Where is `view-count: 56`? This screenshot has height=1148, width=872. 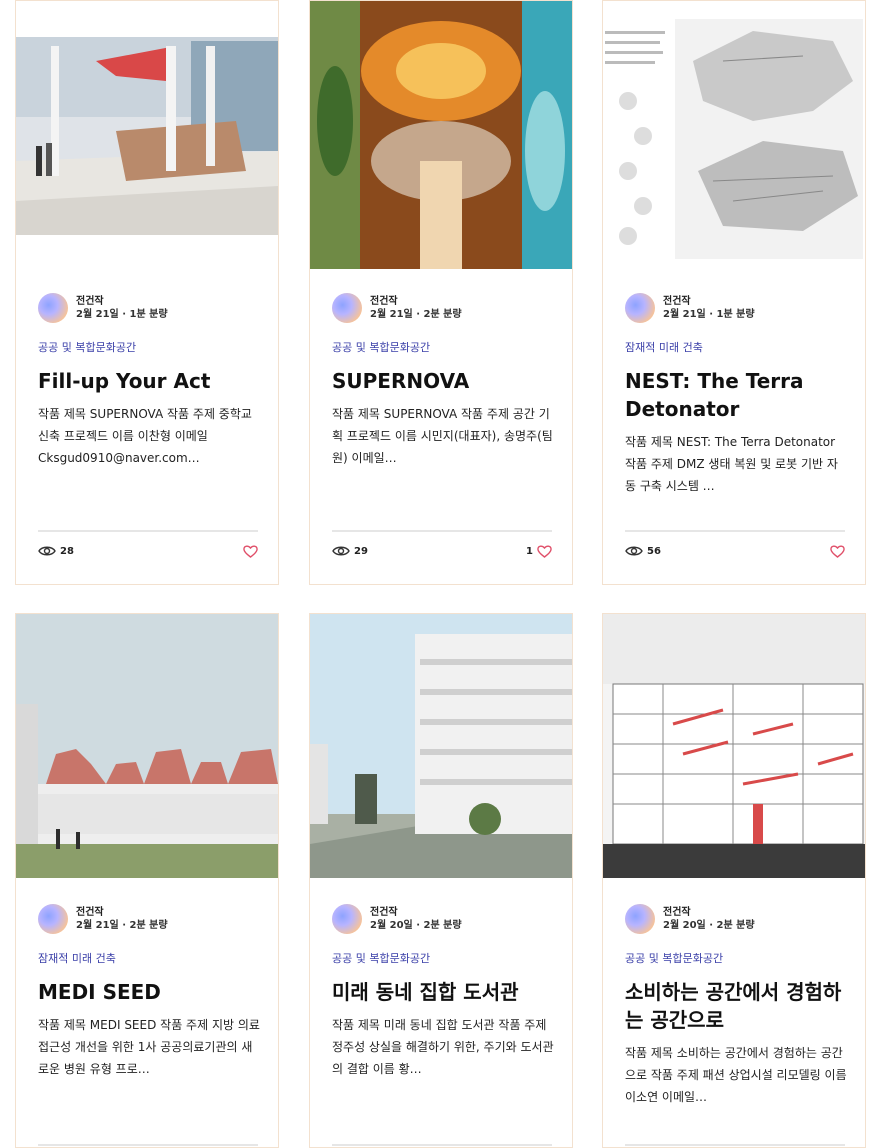
view-count: 56 is located at coordinates (654, 551).